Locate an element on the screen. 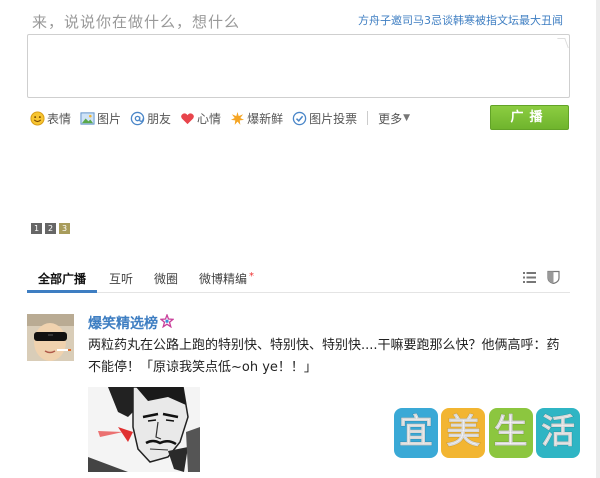  picture-vote-button: 图片投票 is located at coordinates (324, 118).